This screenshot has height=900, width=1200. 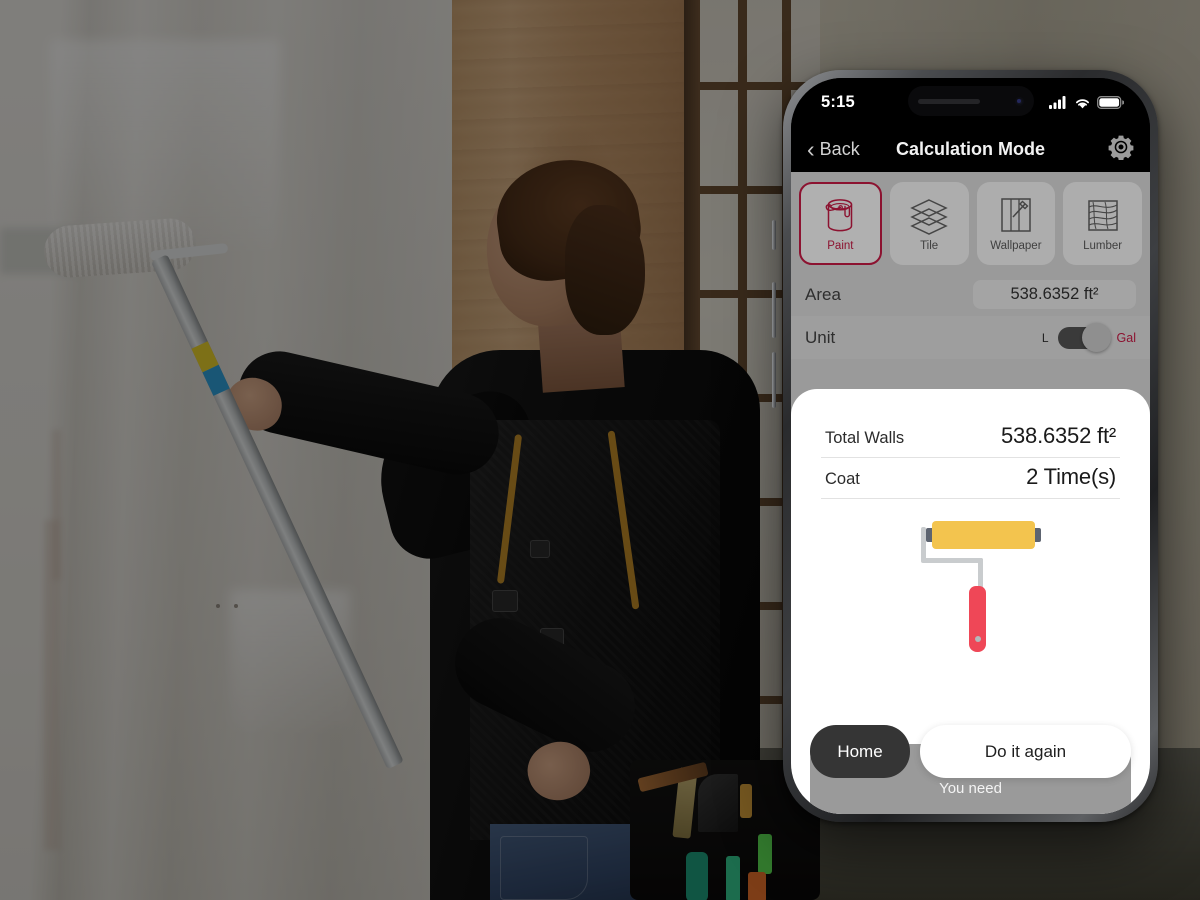 I want to click on unit-toggle-switch, so click(x=1084, y=337).